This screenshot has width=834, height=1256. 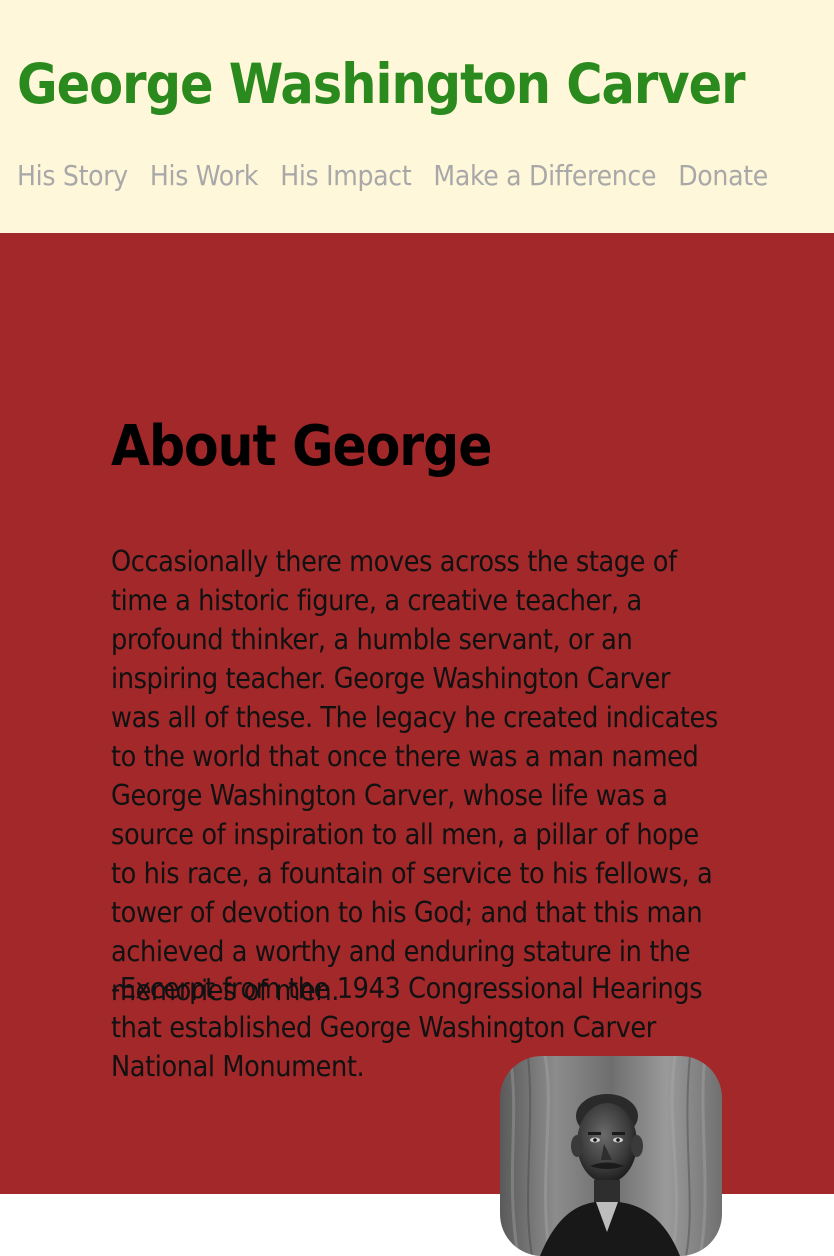 What do you see at coordinates (544, 176) in the screenshot?
I see `nav-link-make-a-difference: Make a Difference` at bounding box center [544, 176].